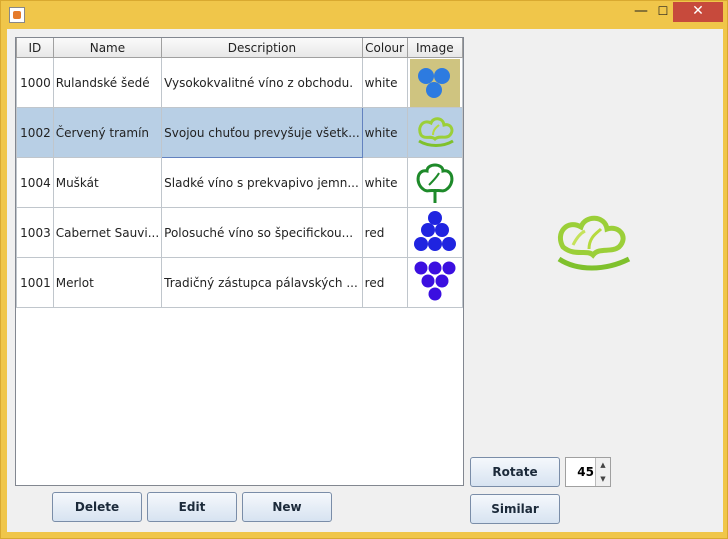  Describe the element at coordinates (603, 465) in the screenshot. I see `spinner-up-arrow-icon: ▲` at that location.